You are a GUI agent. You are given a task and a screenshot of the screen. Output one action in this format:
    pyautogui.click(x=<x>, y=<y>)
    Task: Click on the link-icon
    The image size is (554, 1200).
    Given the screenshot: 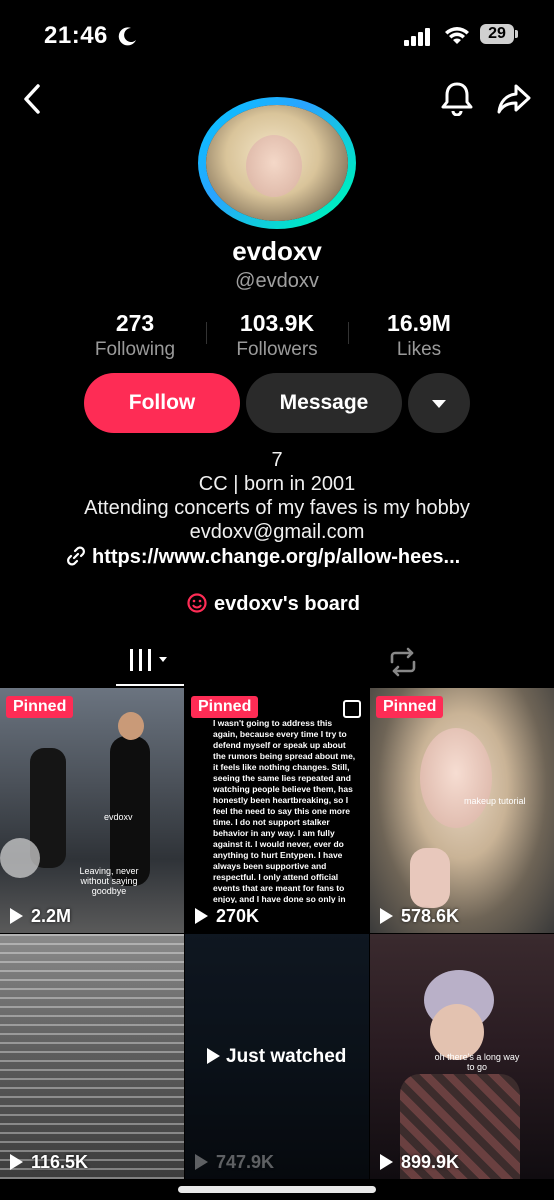 What is the action you would take?
    pyautogui.click(x=76, y=556)
    